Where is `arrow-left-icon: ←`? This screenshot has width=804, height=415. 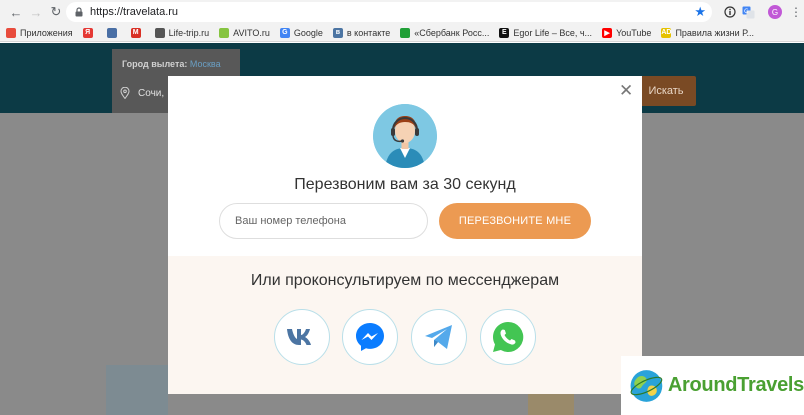 arrow-left-icon: ← is located at coordinates (16, 12).